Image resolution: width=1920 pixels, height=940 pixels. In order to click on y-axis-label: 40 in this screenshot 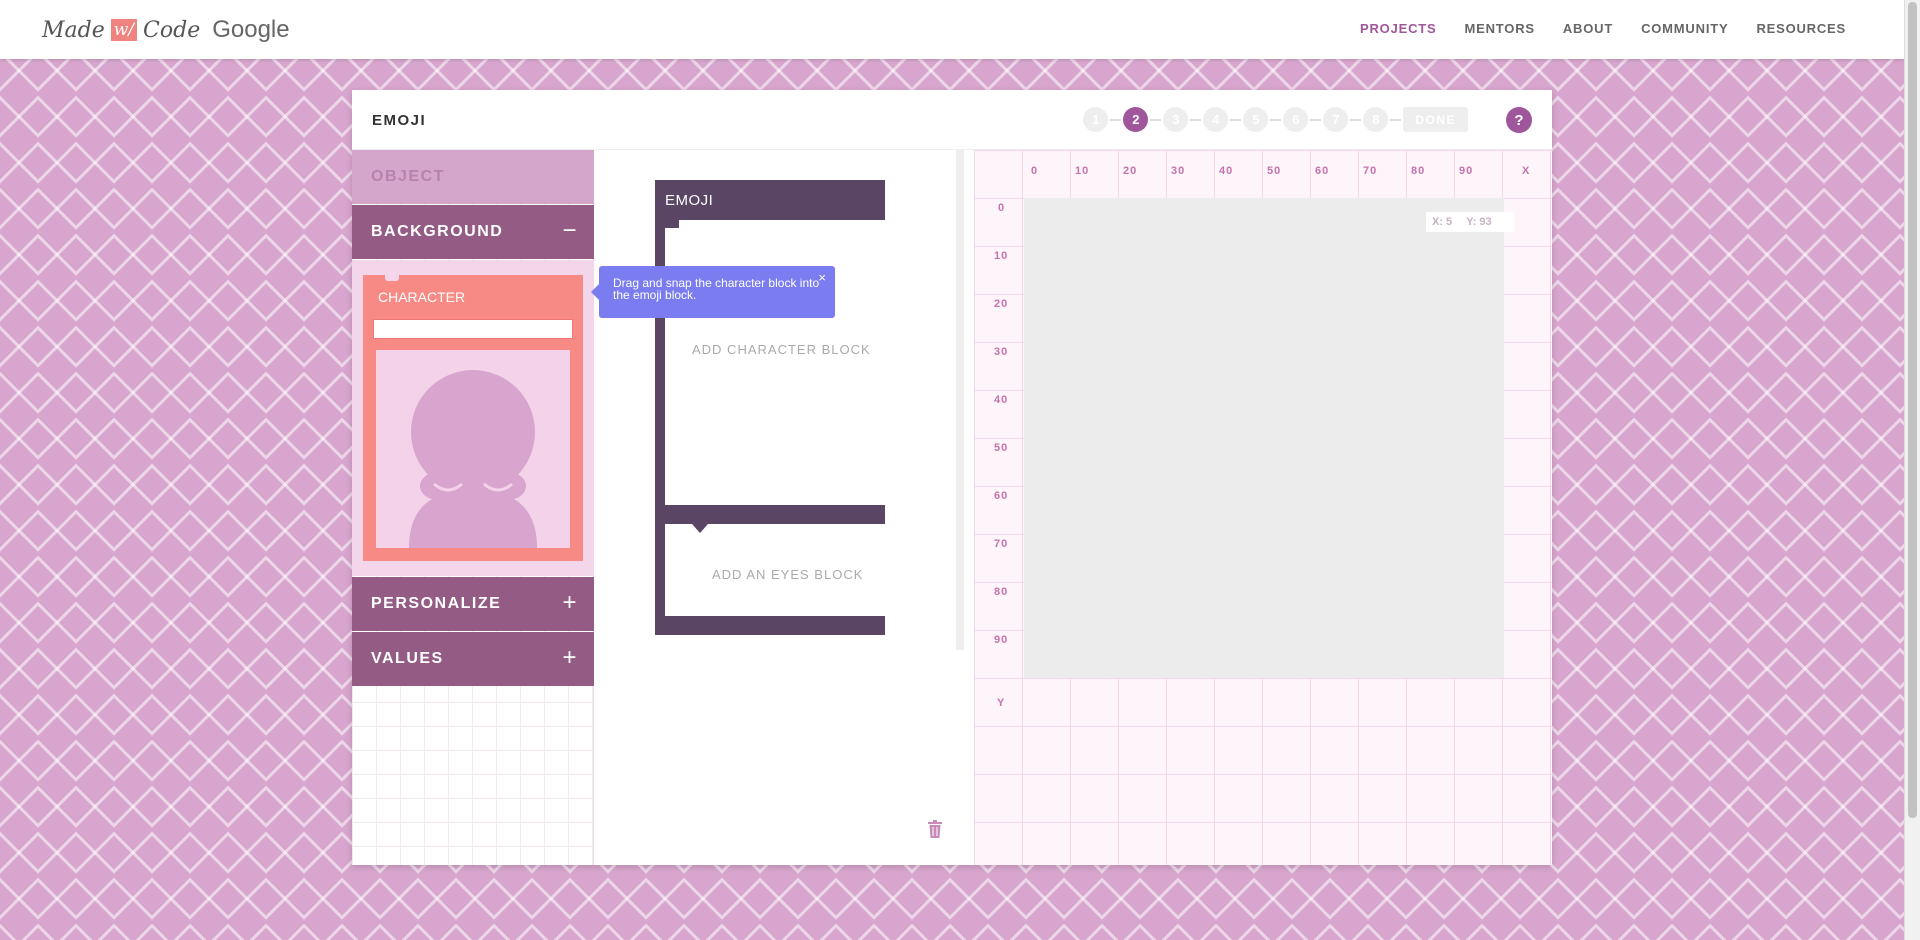, I will do `click(1001, 400)`.